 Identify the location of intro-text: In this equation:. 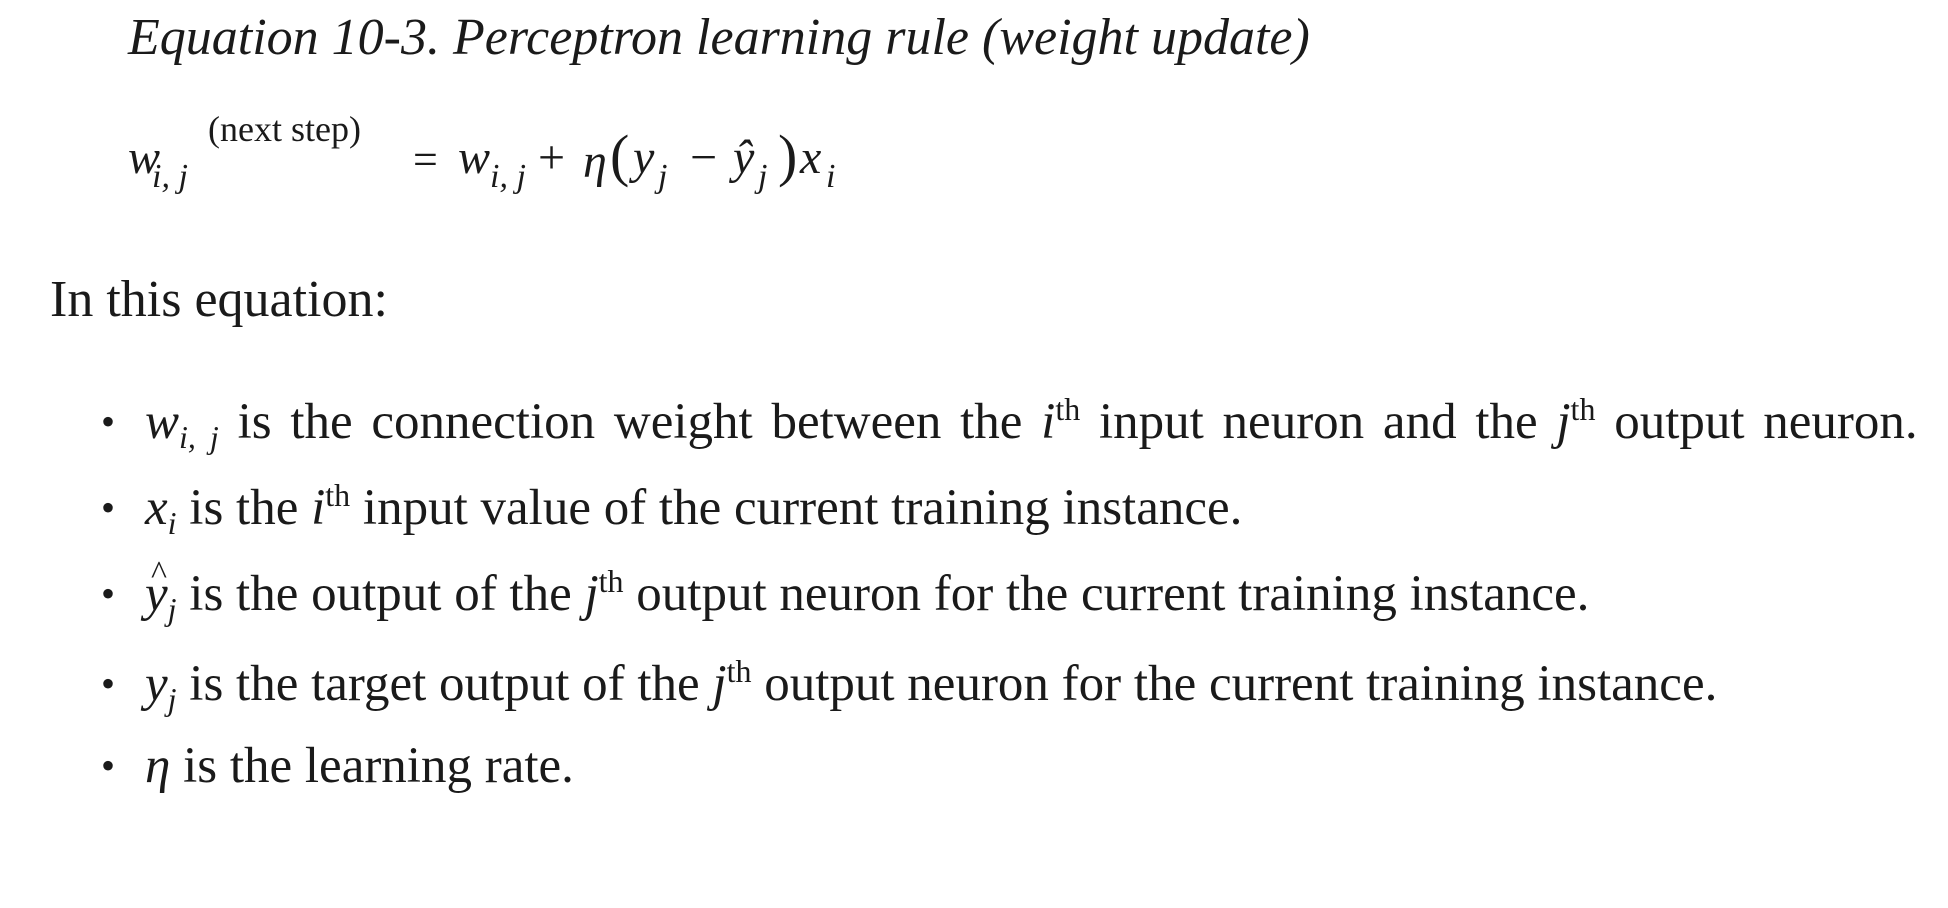
(219, 299).